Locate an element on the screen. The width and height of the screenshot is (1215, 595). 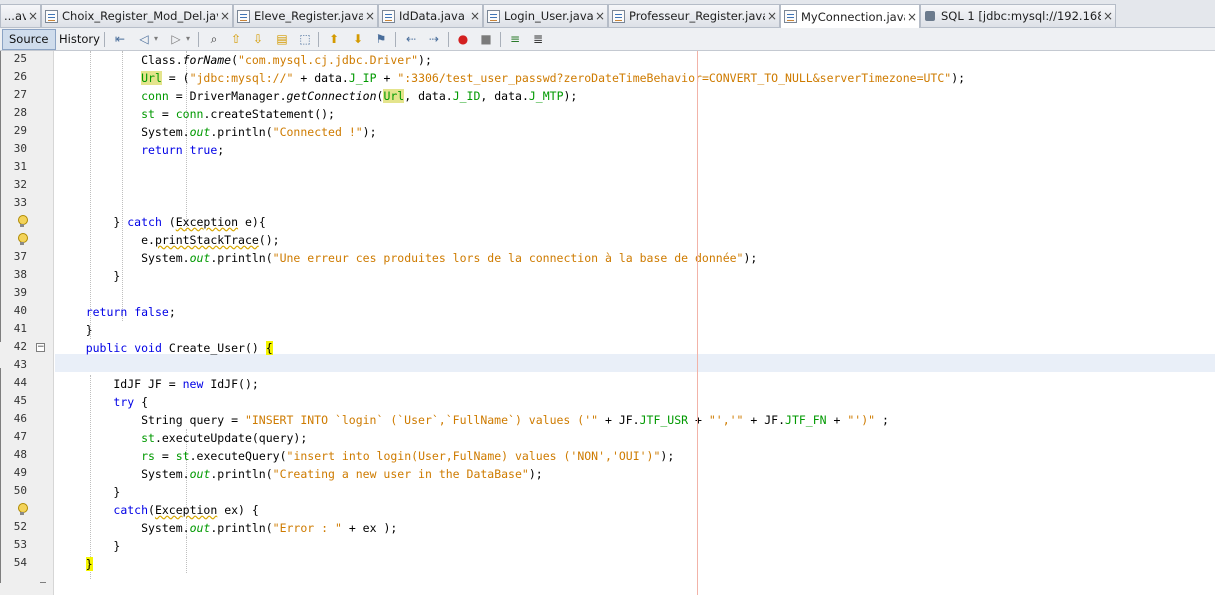
code-token: IdJF JF = is located at coordinates (120, 384).